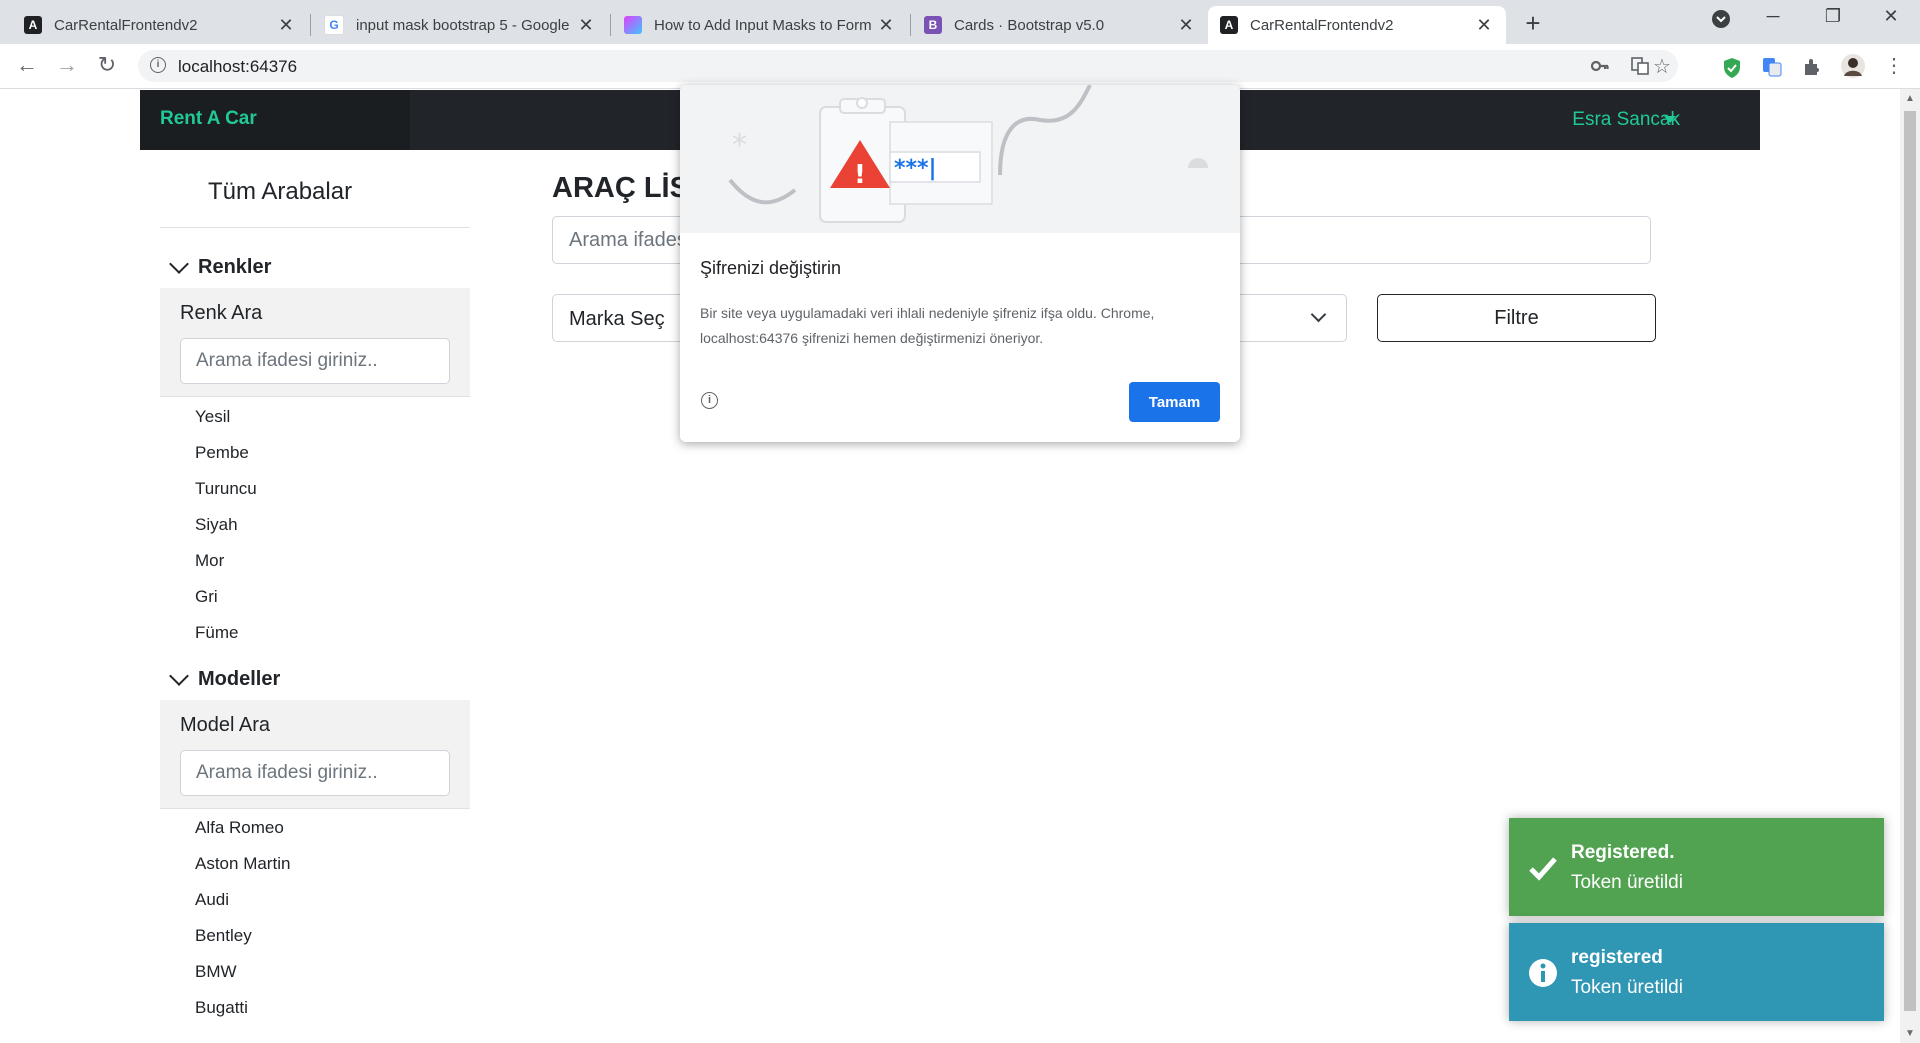  Describe the element at coordinates (1696, 972) in the screenshot. I see `toast-info: registered Token üretildi` at that location.